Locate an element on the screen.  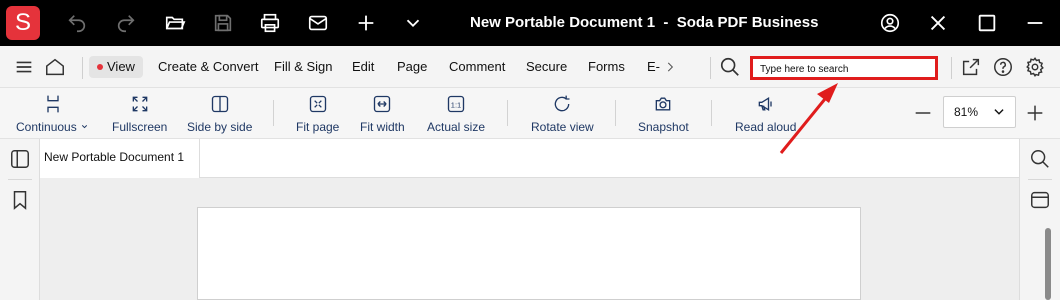
settings-gear-icon is located at coordinates (1035, 67).